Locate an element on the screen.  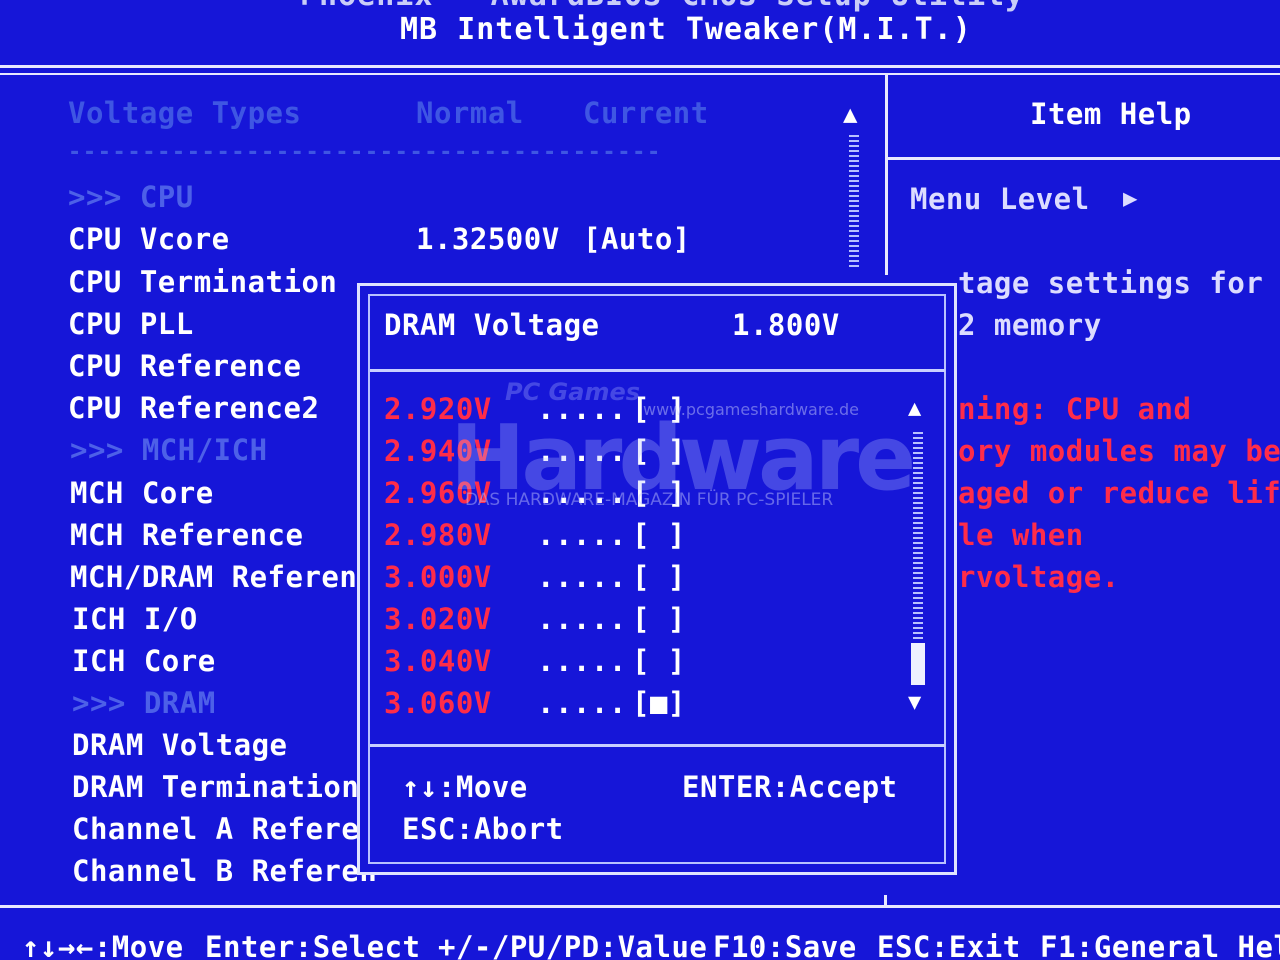
list-item-cpu-reference: CPU Reference is located at coordinates (184, 366).